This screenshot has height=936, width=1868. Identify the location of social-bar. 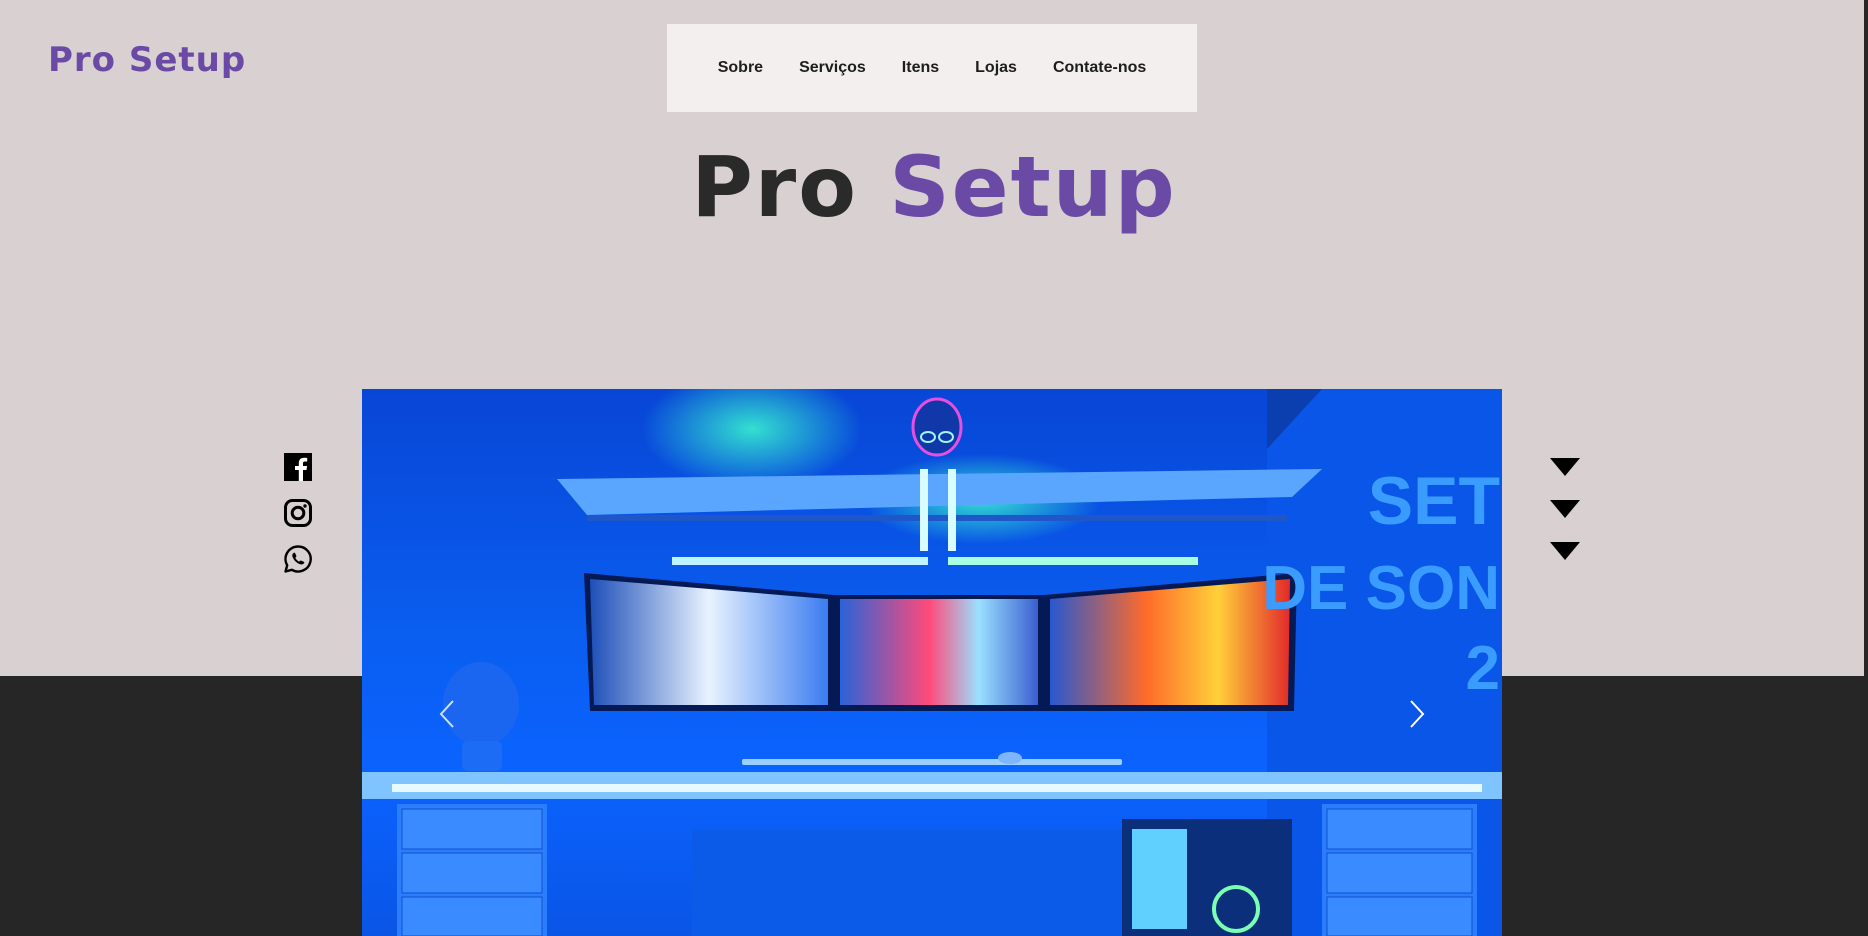
(298, 513).